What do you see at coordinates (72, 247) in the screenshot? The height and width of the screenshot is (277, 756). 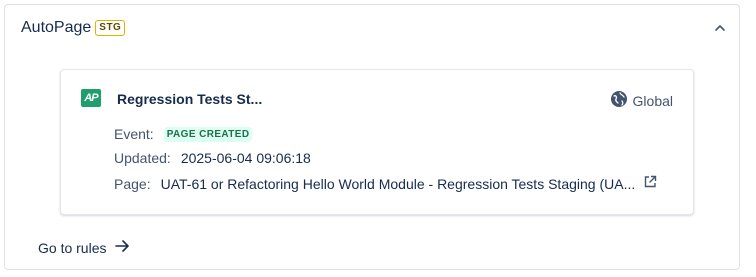 I see `go-to-rules-label: Go to rules` at bounding box center [72, 247].